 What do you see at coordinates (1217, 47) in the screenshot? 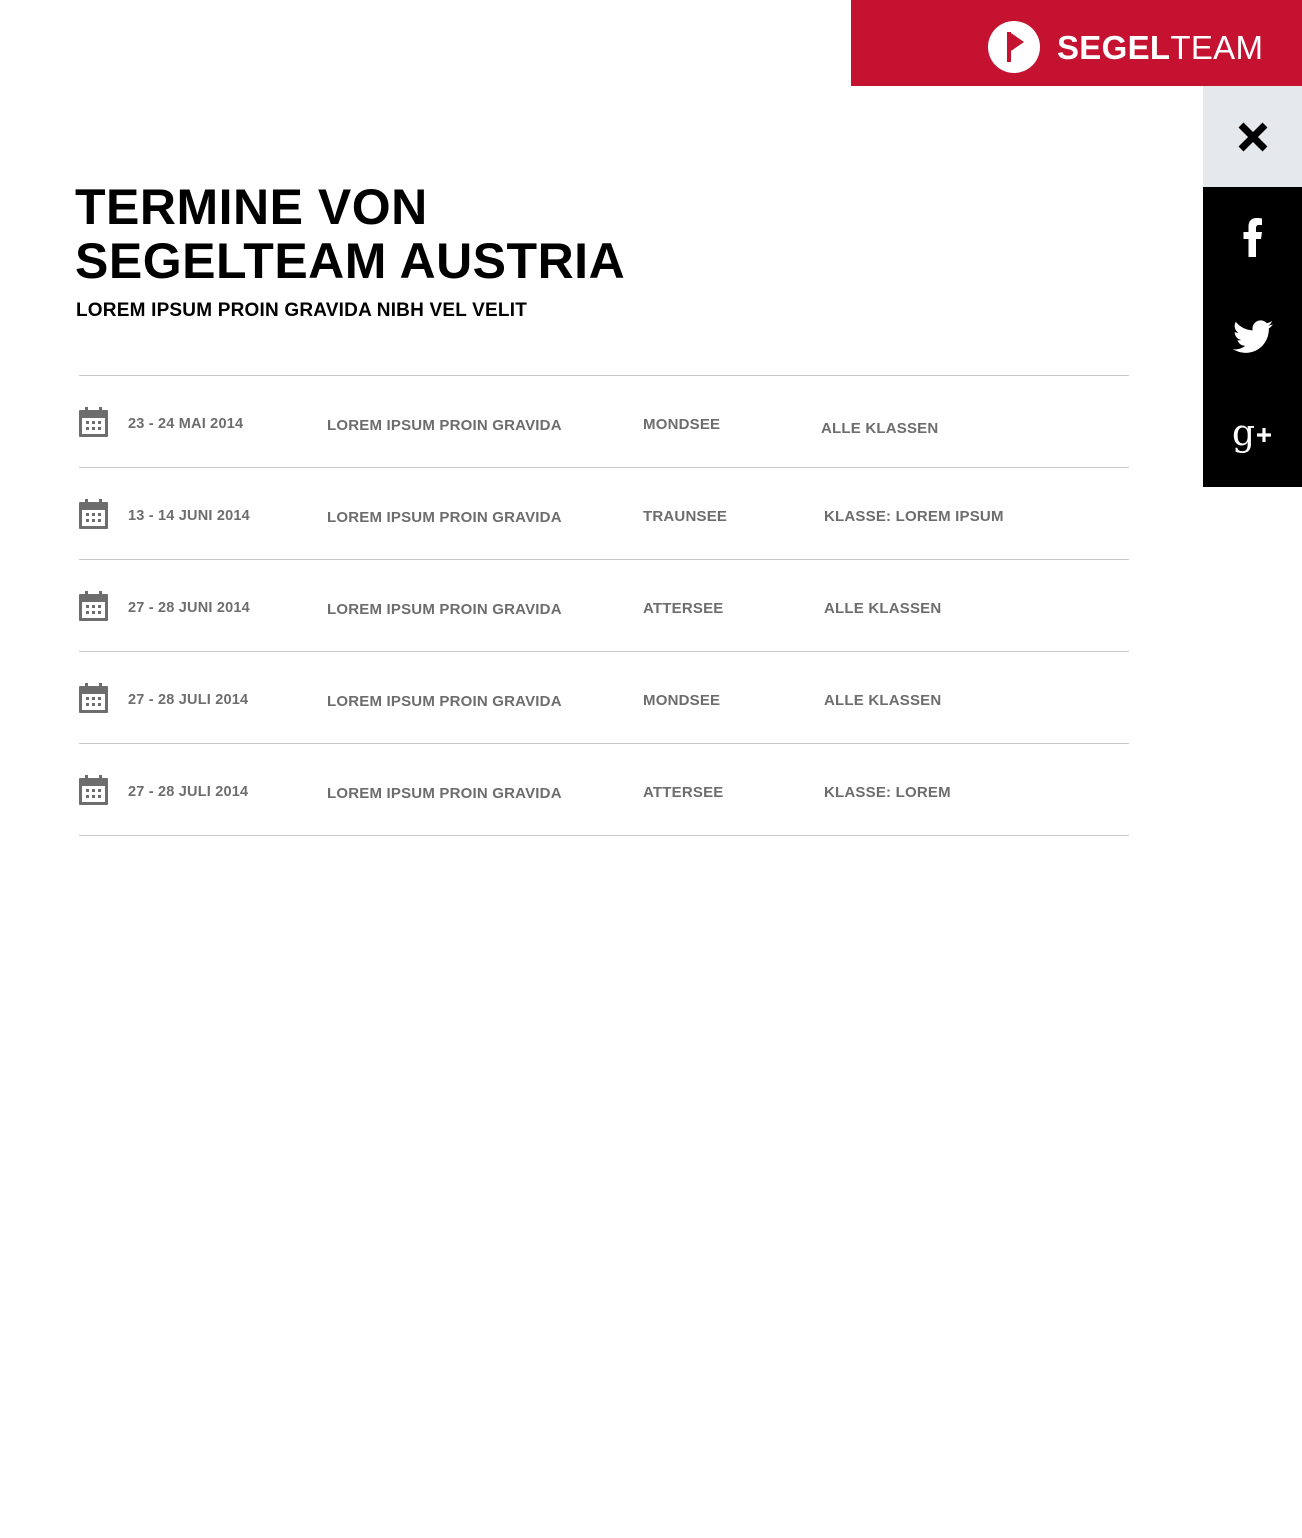
I see `brand-name-light: TEAM` at bounding box center [1217, 47].